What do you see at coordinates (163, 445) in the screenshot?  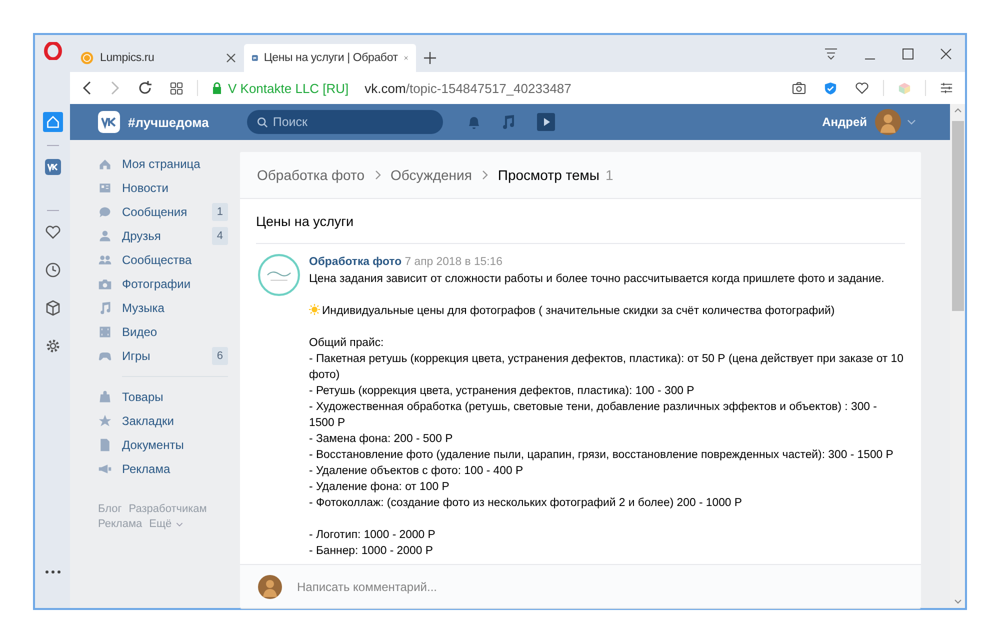 I see `menu-item: Документы` at bounding box center [163, 445].